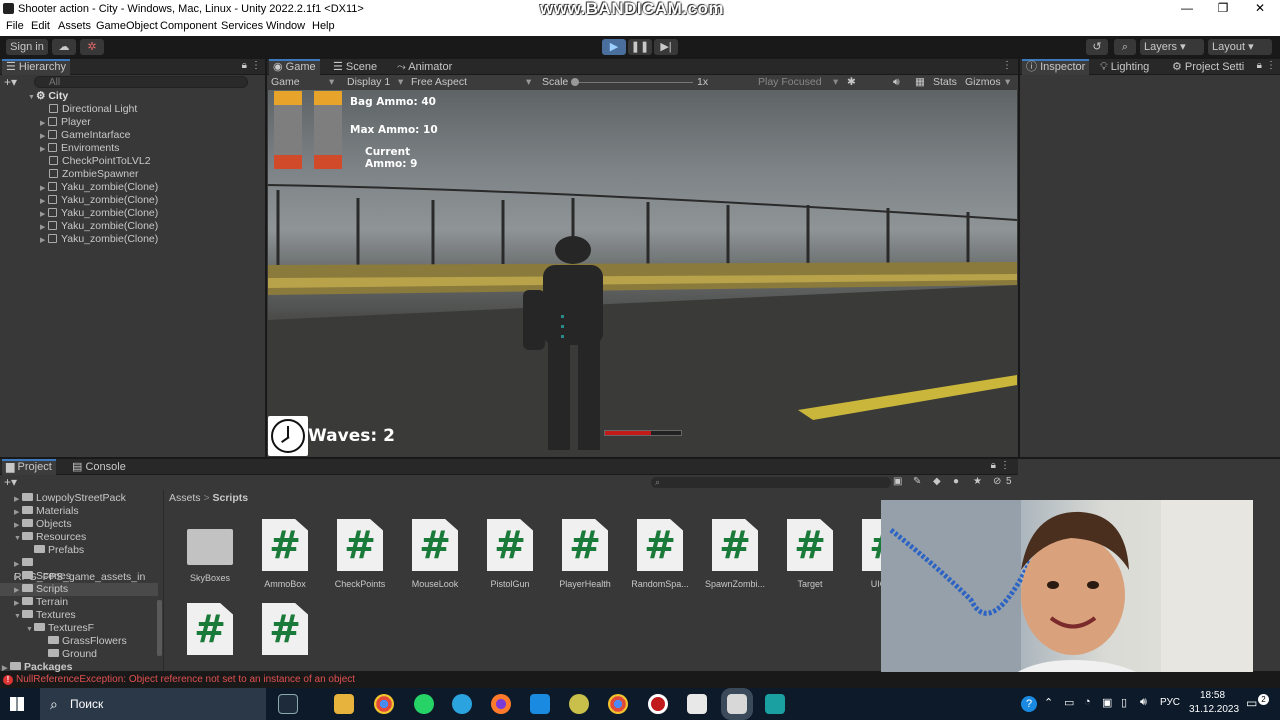 The height and width of the screenshot is (720, 1280). Describe the element at coordinates (937, 481) in the screenshot. I see `tag-icon: ◆` at that location.